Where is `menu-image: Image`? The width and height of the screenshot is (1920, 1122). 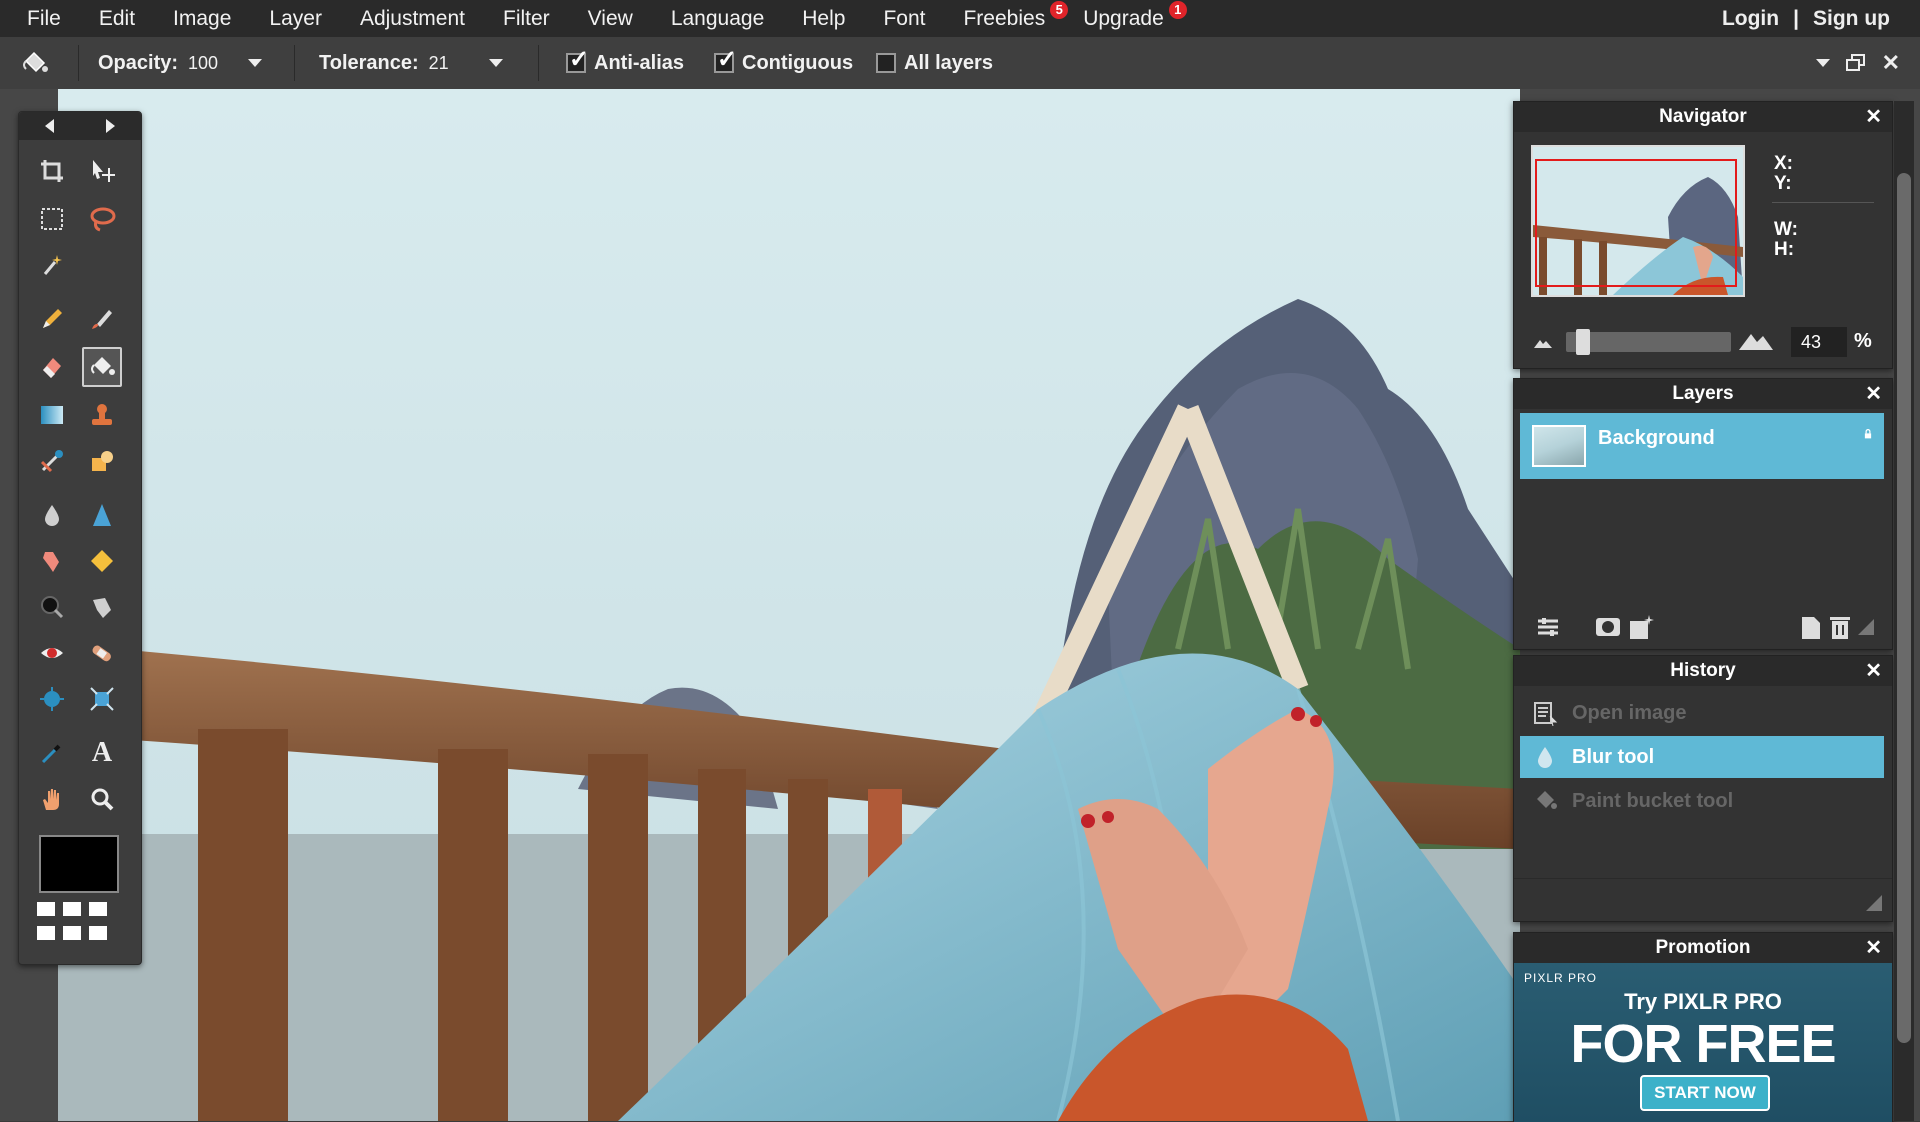
menu-image: Image is located at coordinates (202, 19).